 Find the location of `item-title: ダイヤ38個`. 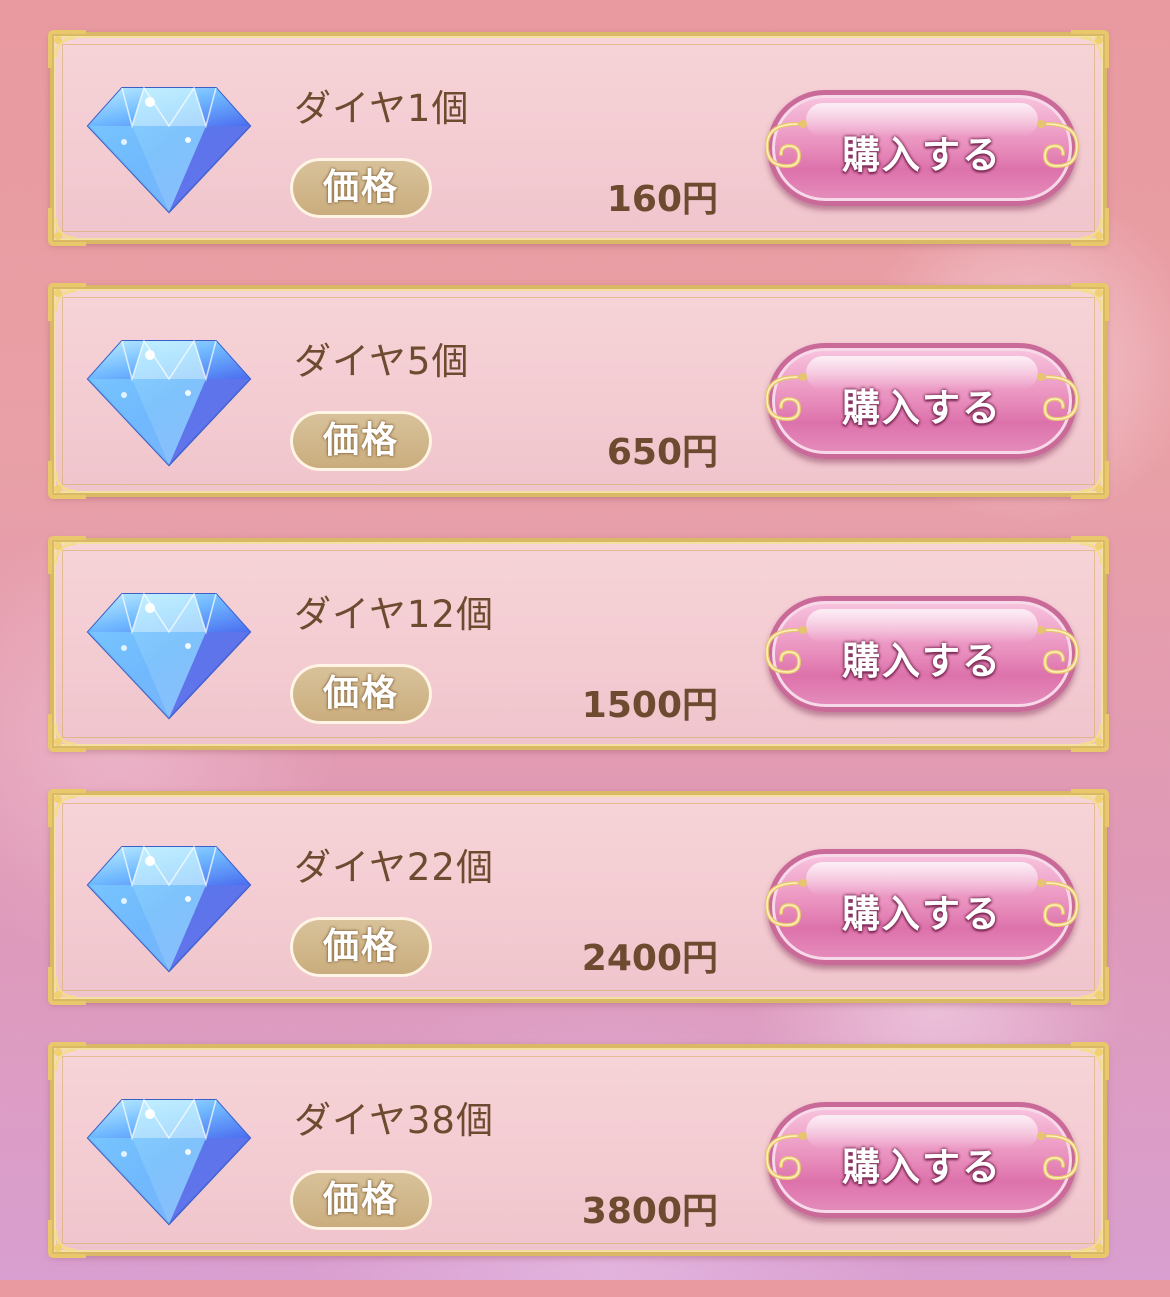

item-title: ダイヤ38個 is located at coordinates (394, 1120).